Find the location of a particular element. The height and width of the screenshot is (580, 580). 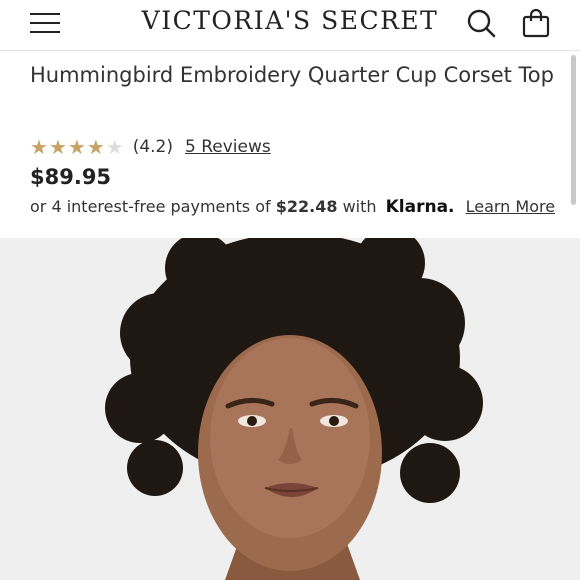

klarna-amount: $22.48 is located at coordinates (306, 206).